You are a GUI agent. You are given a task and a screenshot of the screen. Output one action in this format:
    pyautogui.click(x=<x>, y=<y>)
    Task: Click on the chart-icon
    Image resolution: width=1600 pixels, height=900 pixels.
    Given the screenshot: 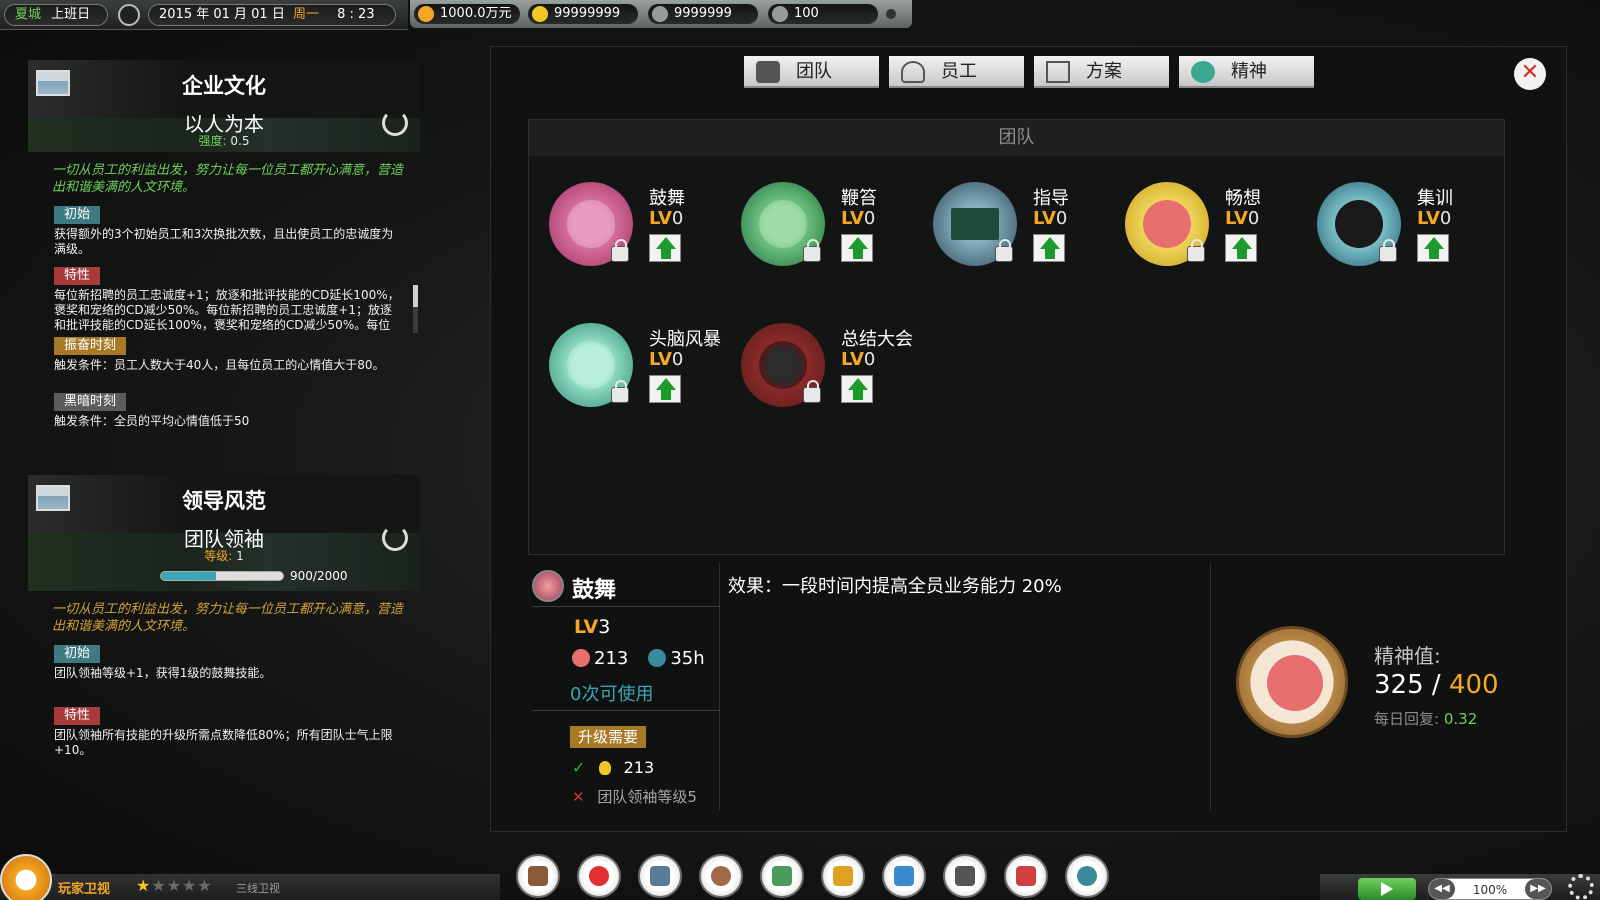 What is the action you would take?
    pyautogui.click(x=904, y=876)
    